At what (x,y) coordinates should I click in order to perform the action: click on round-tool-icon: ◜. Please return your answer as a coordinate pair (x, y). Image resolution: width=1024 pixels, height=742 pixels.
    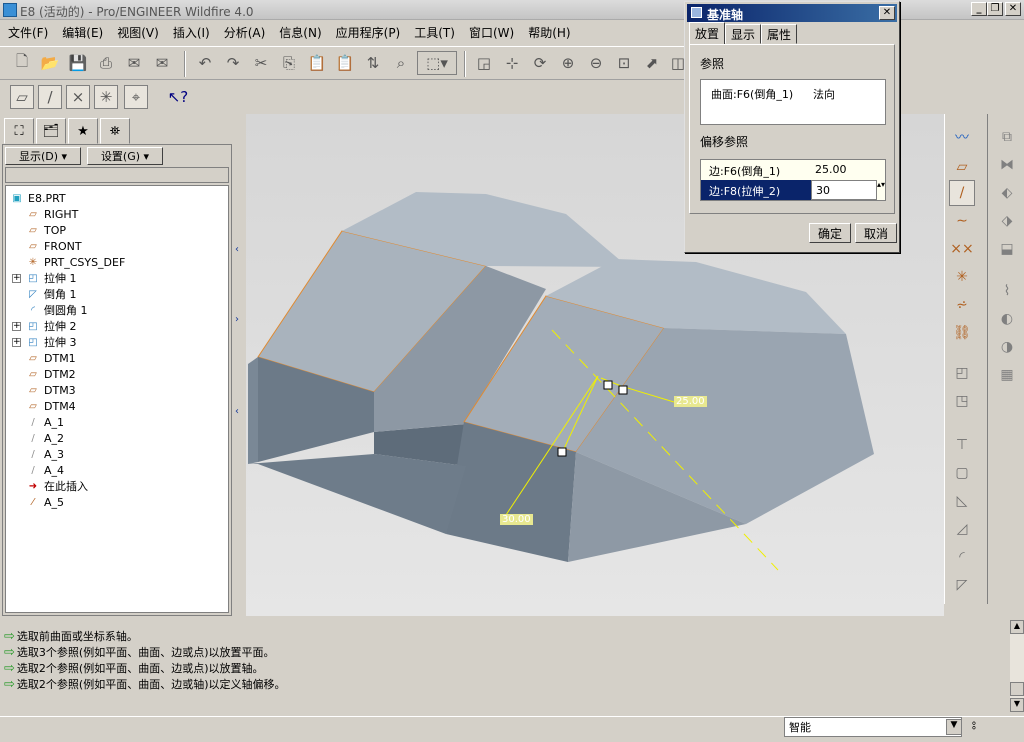
    Looking at the image, I should click on (962, 557).